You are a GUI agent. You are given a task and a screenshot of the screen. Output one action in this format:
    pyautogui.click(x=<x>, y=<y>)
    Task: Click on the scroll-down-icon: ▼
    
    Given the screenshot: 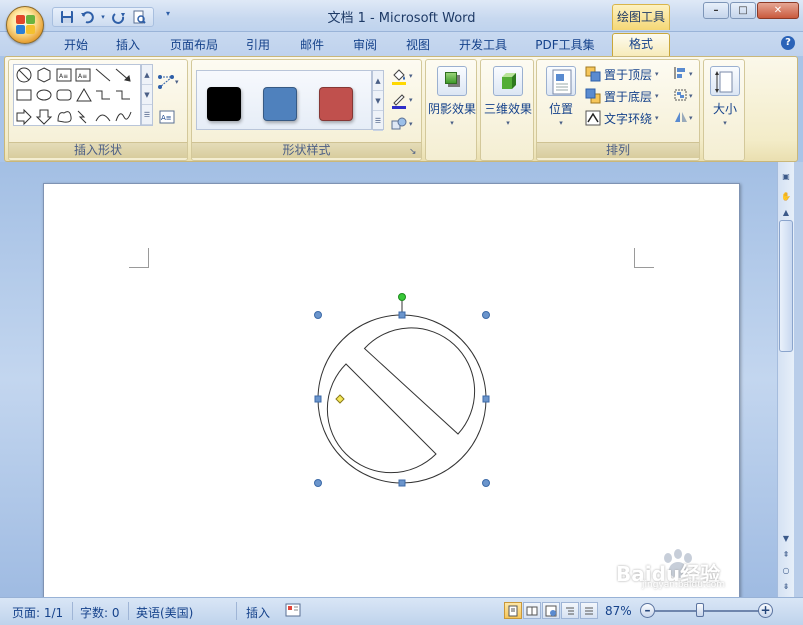 What is the action you would take?
    pyautogui.click(x=786, y=539)
    